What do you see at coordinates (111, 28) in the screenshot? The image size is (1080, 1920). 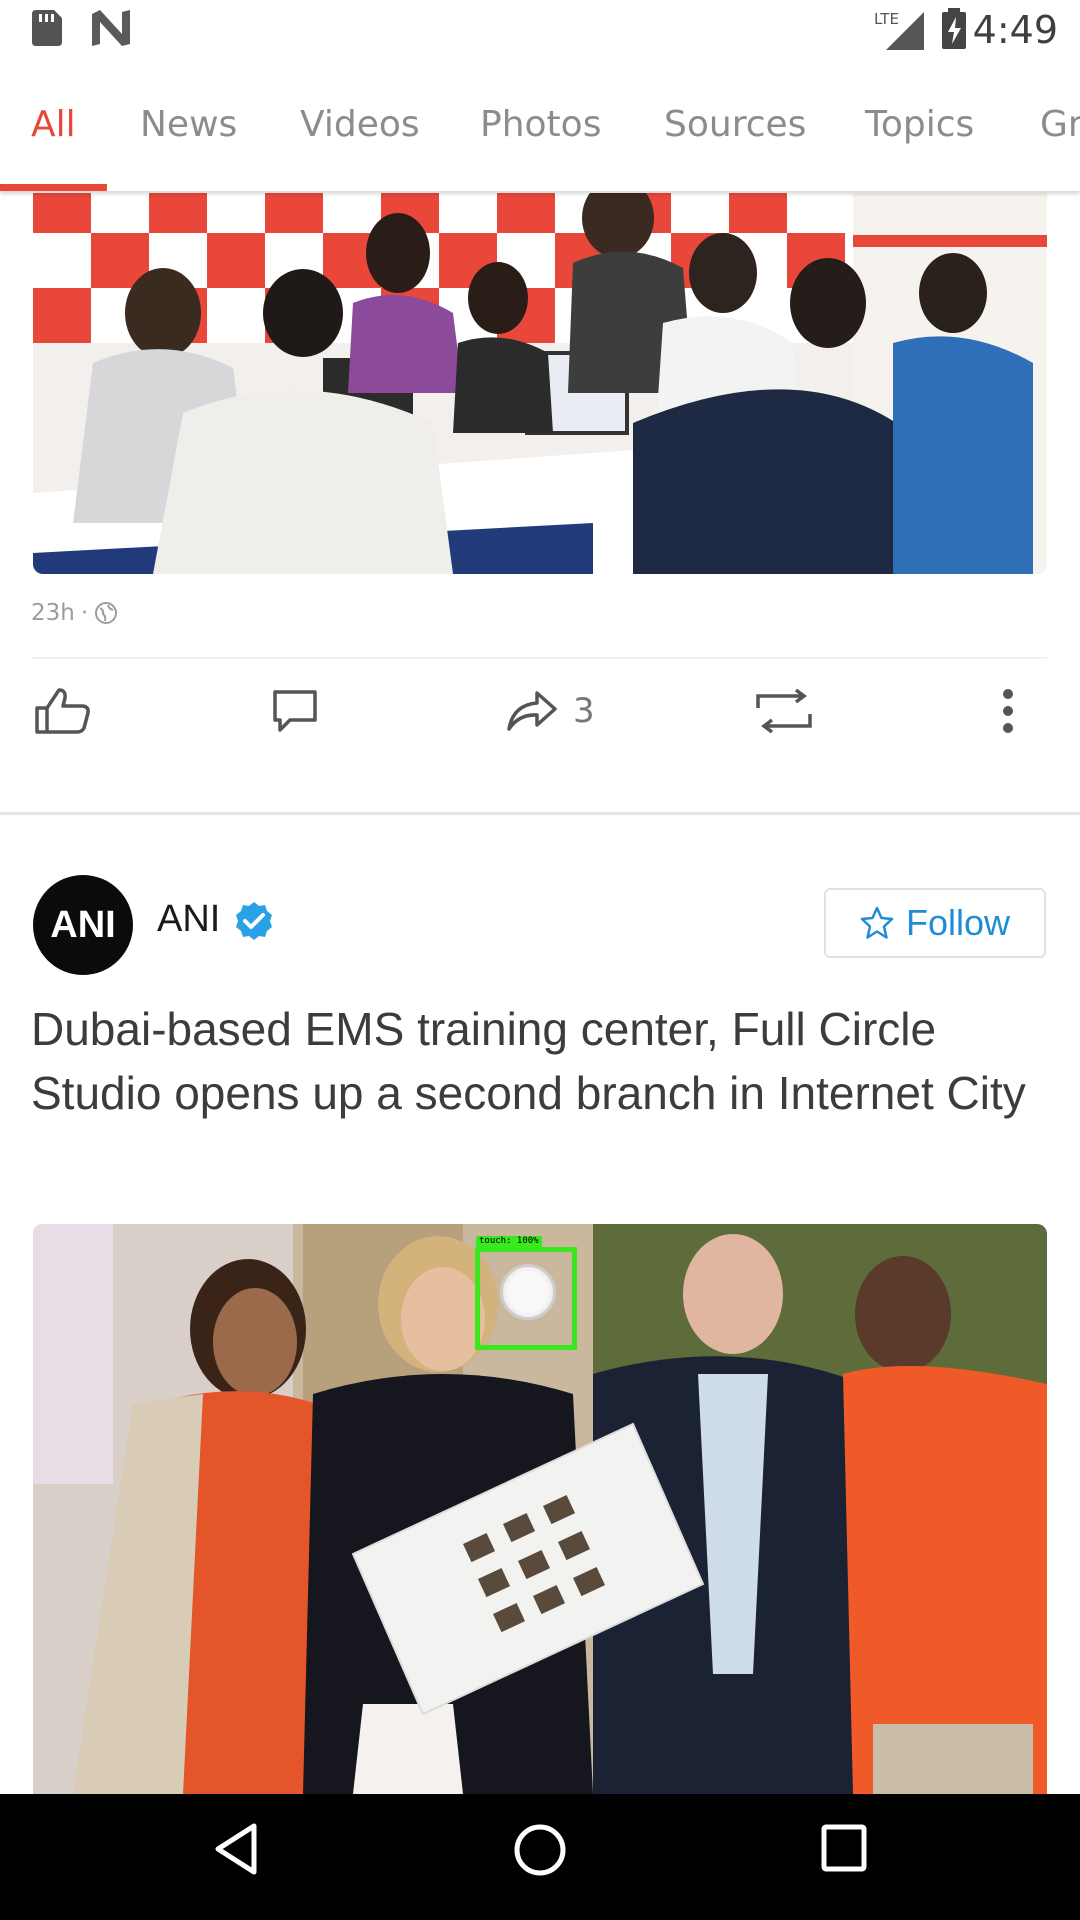 I see `n-notification-icon` at bounding box center [111, 28].